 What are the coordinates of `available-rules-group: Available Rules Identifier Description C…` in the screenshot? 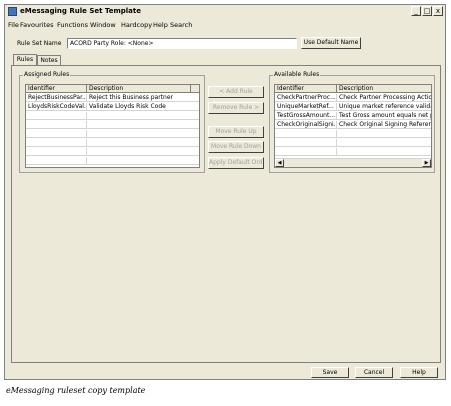 It's located at (352, 122).